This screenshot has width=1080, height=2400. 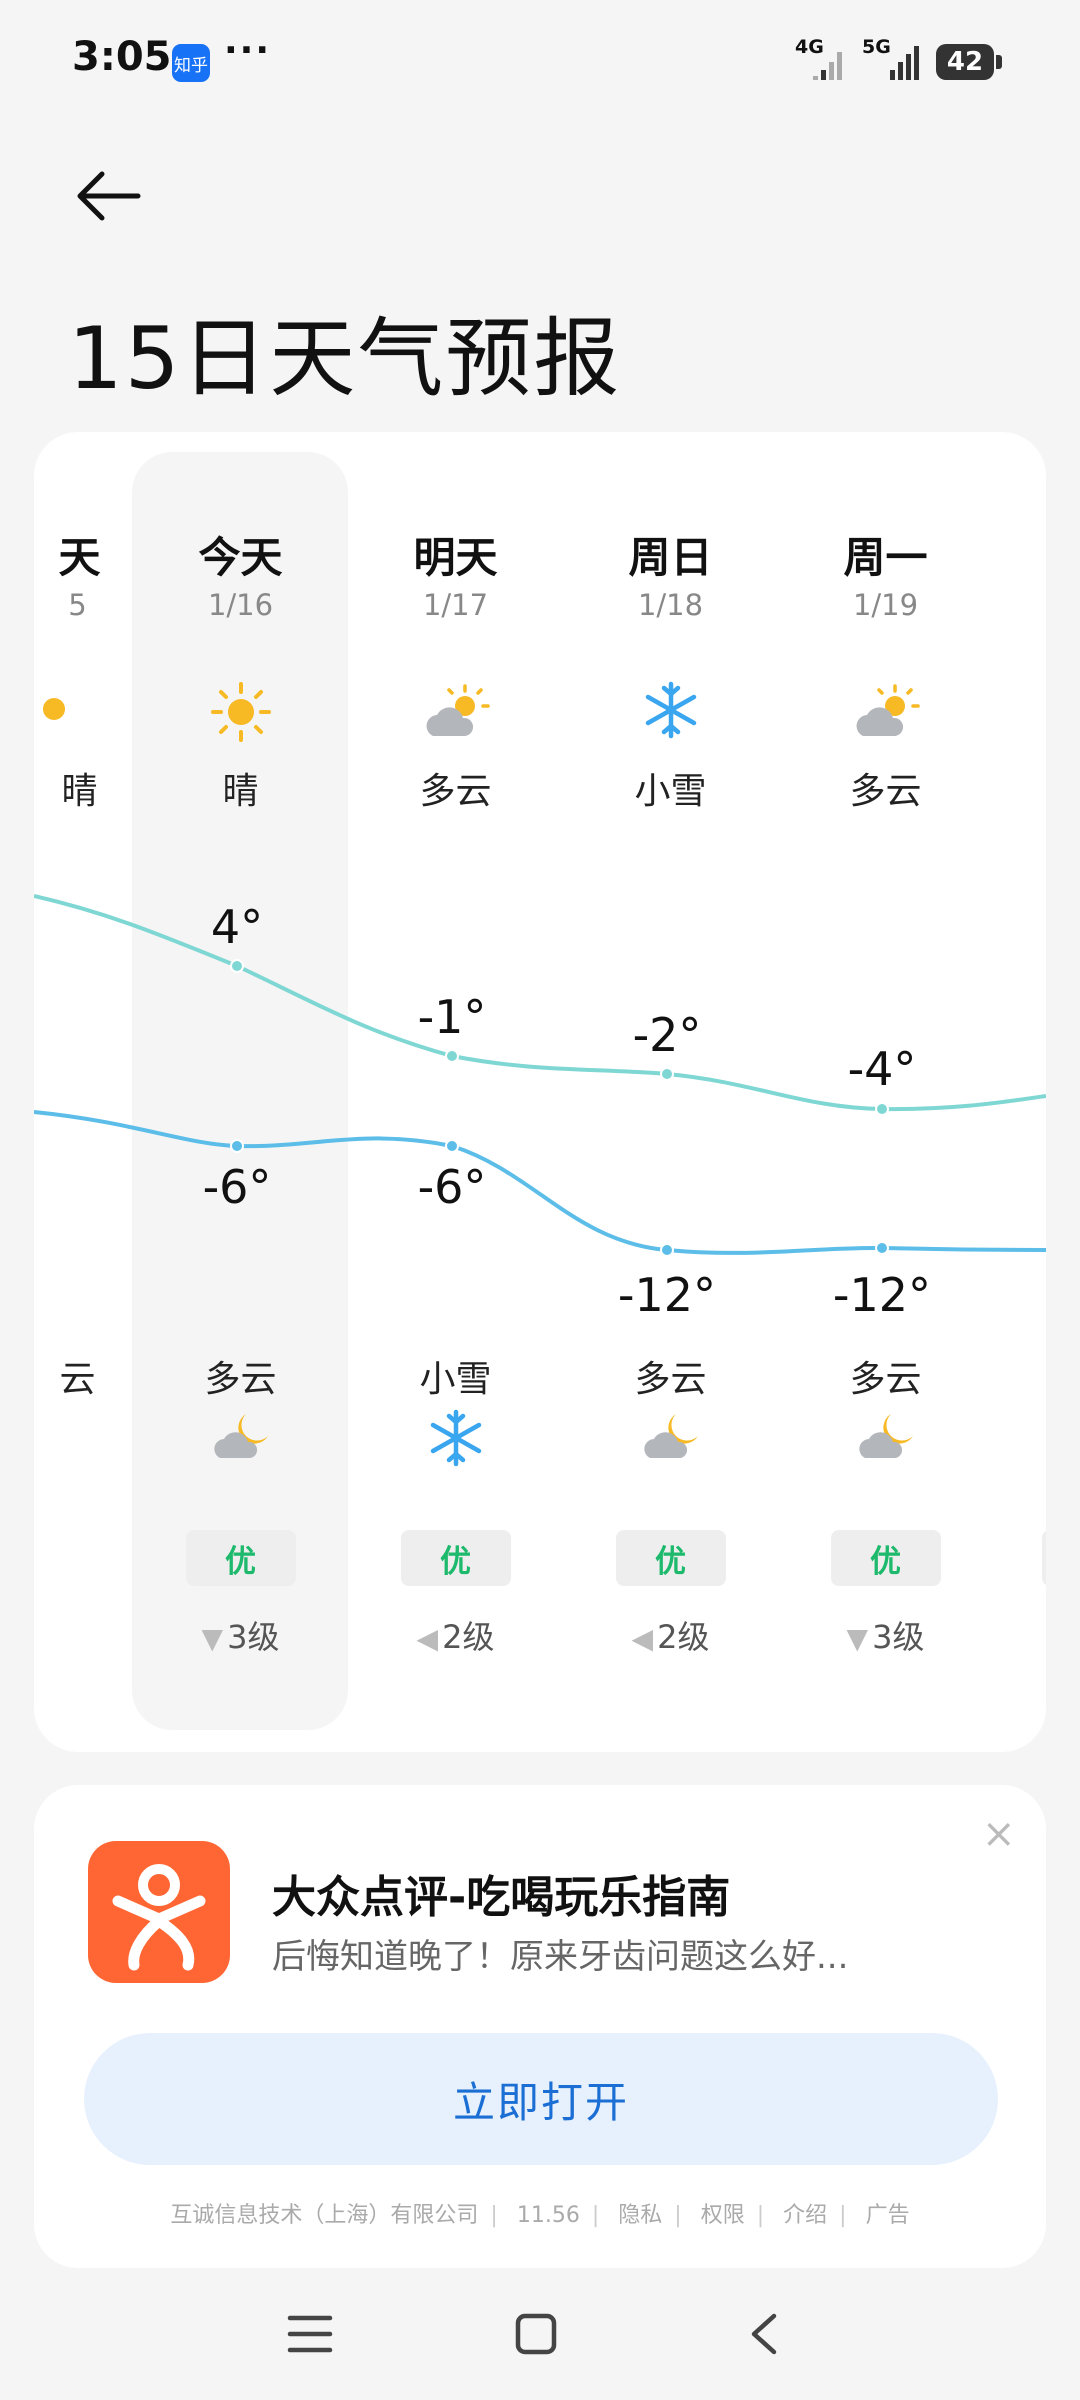 What do you see at coordinates (159, 1912) in the screenshot?
I see `dianping-logo-icon` at bounding box center [159, 1912].